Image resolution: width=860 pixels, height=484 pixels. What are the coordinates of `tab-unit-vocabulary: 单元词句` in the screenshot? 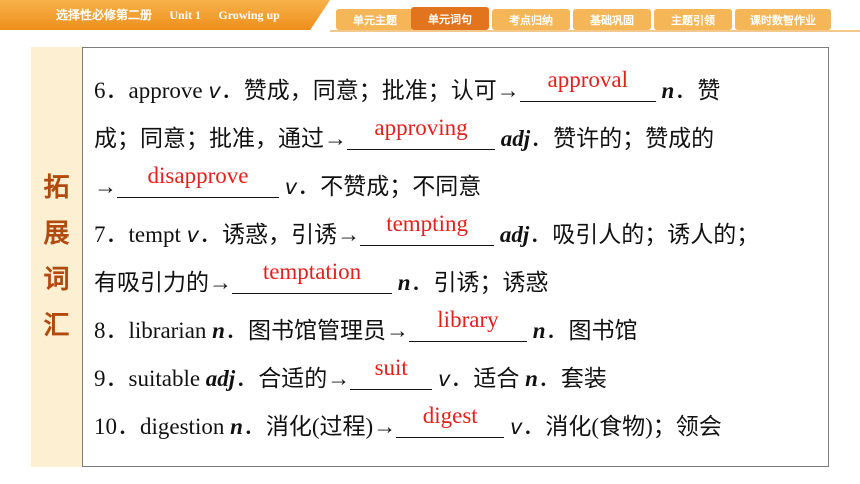 It's located at (450, 18).